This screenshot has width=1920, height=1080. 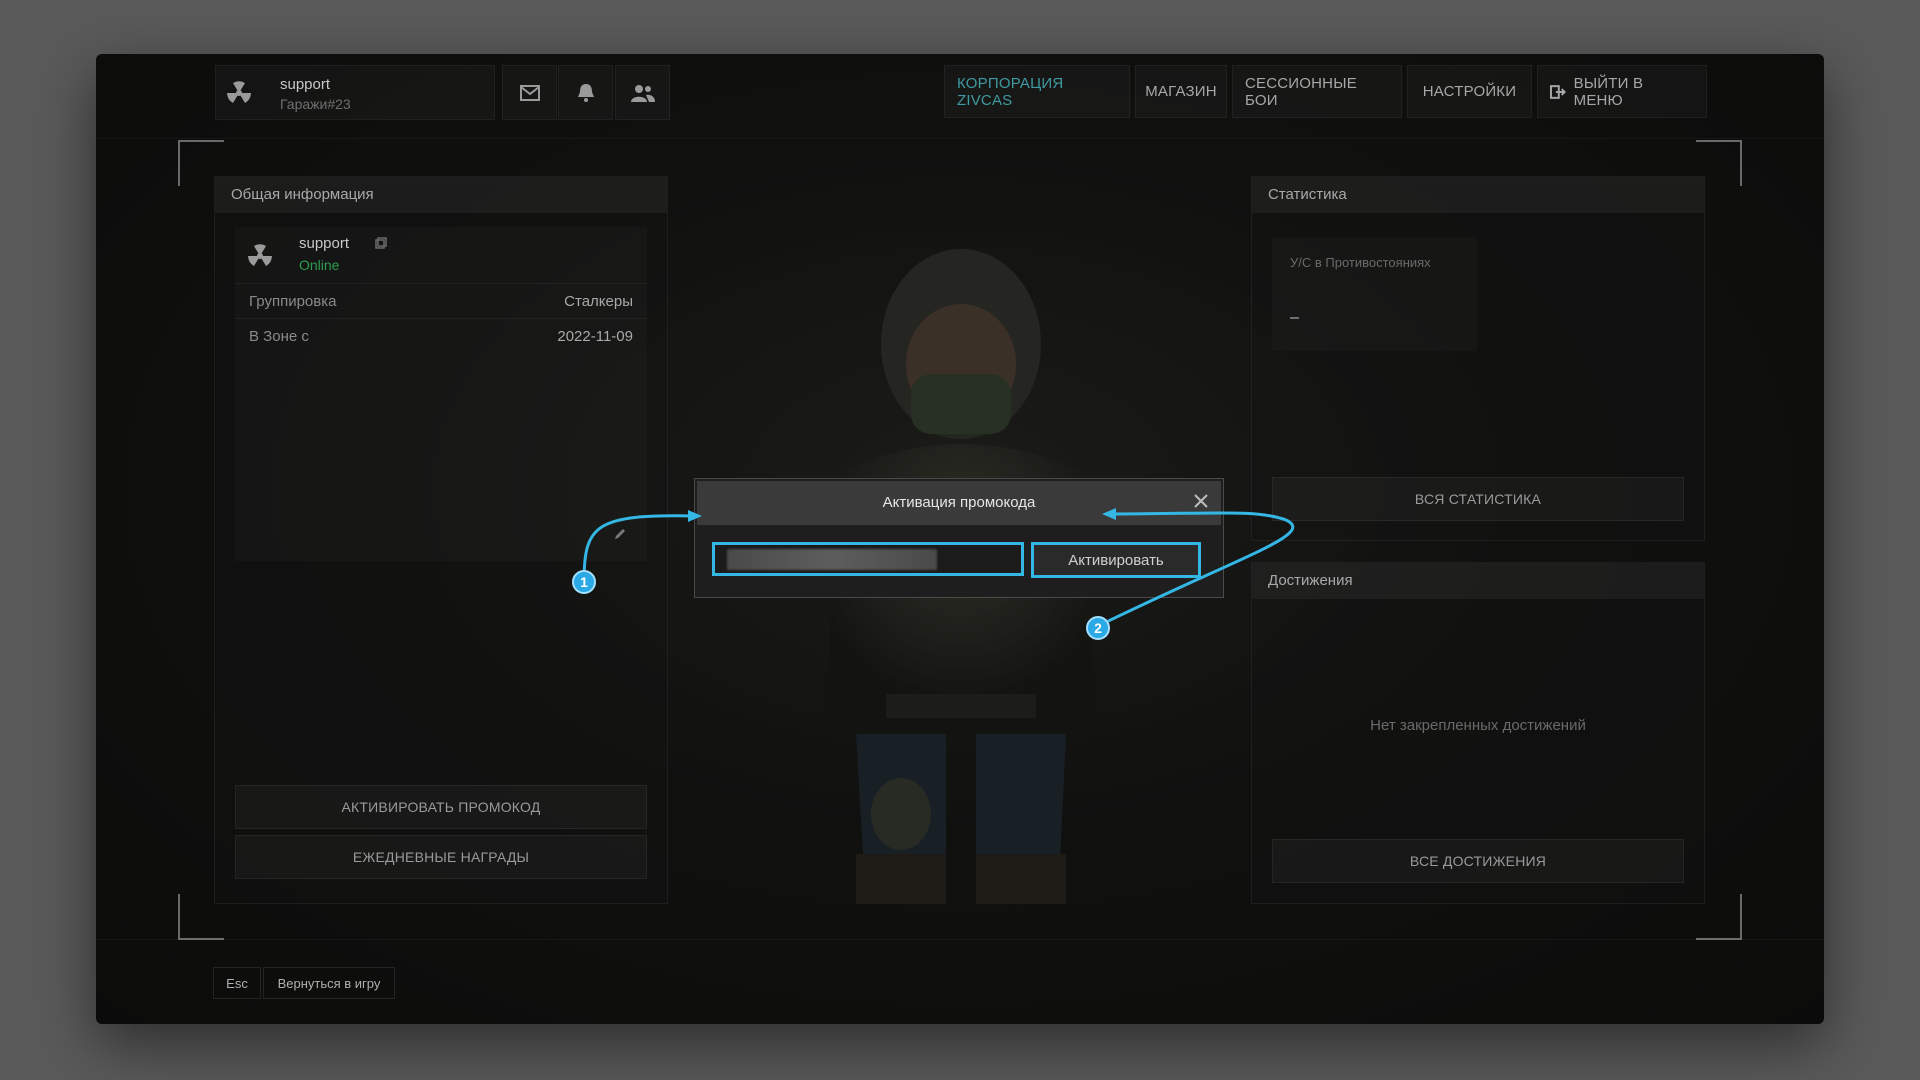 I want to click on achievements-empty: Нет закрепленных достижений, so click(x=1478, y=725).